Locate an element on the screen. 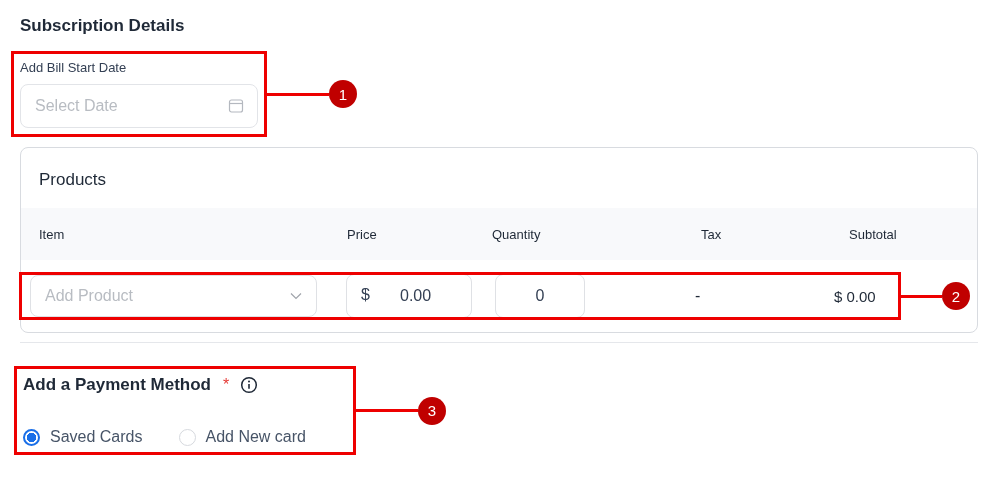 This screenshot has width=1002, height=485. calendar-icon is located at coordinates (236, 106).